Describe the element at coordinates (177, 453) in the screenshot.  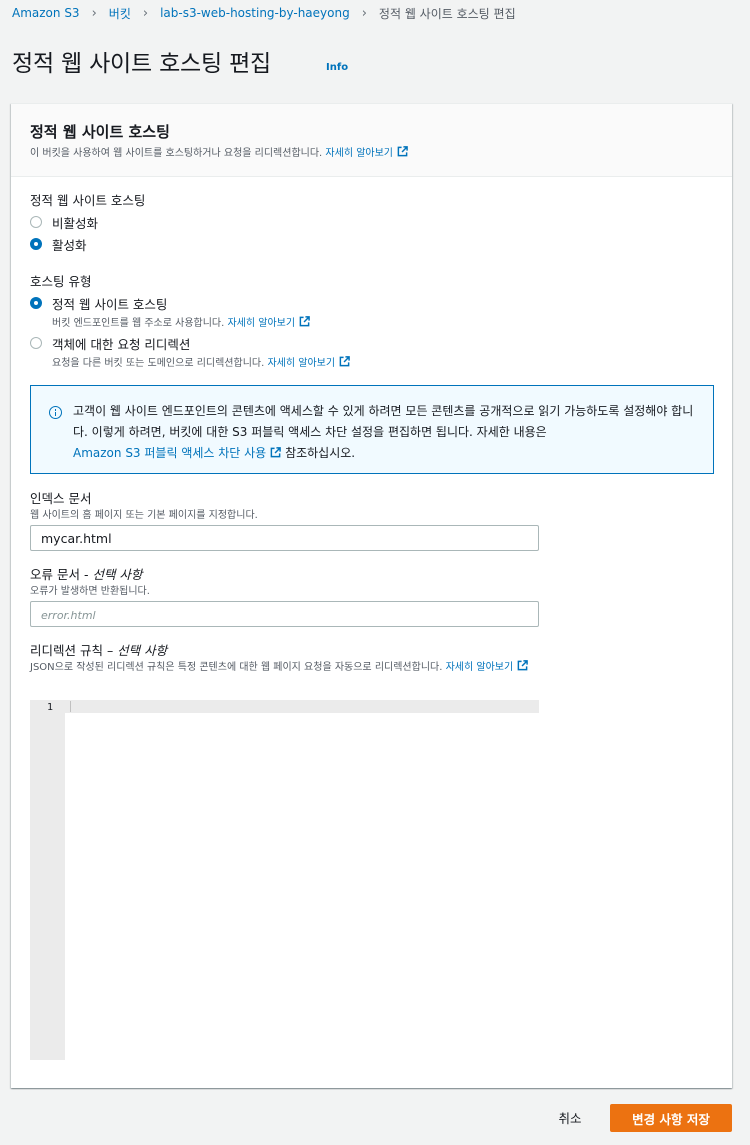
I see `block-public-access-link: Amazon S3 퍼블릭 액세스 차단 사용` at that location.